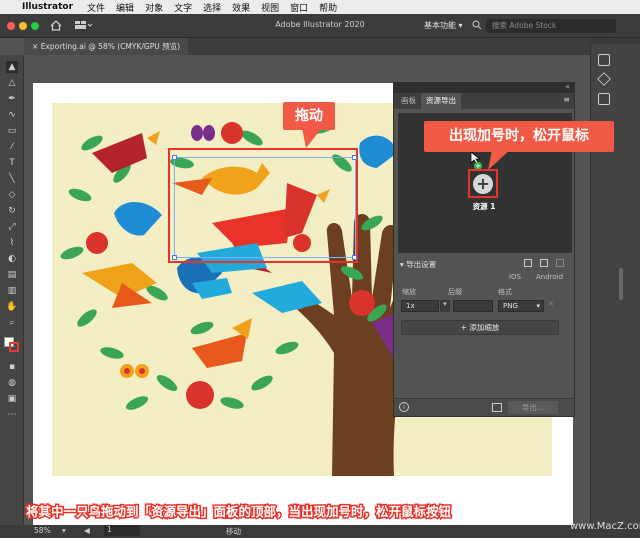 The image size is (640, 538). Describe the element at coordinates (96, 7) in the screenshot. I see `menu-file: 文件` at that location.